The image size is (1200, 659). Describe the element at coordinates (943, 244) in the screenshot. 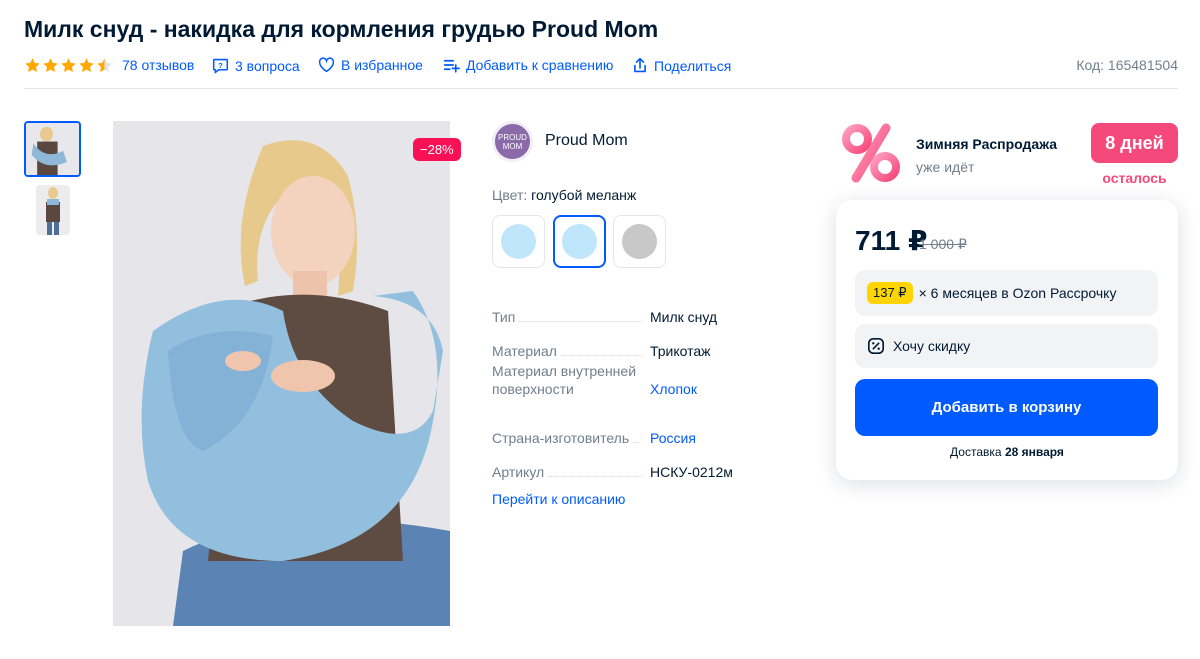

I see `old-price: 1 000 ₽` at that location.